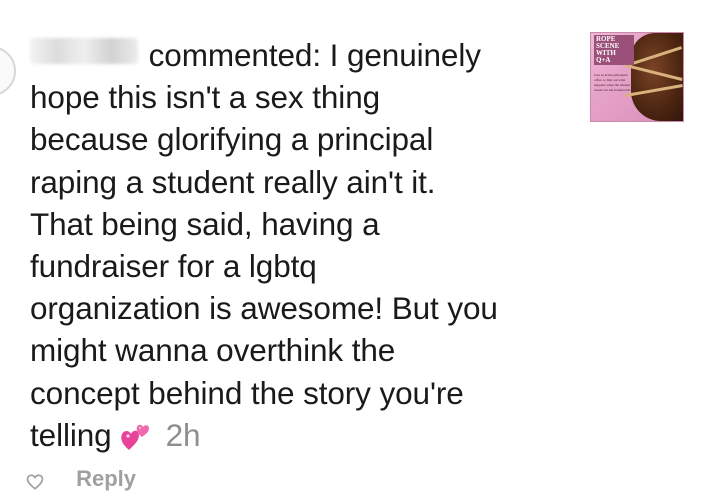 This screenshot has width=712, height=497. Describe the element at coordinates (137, 441) in the screenshot. I see `two-hearts-icon` at that location.